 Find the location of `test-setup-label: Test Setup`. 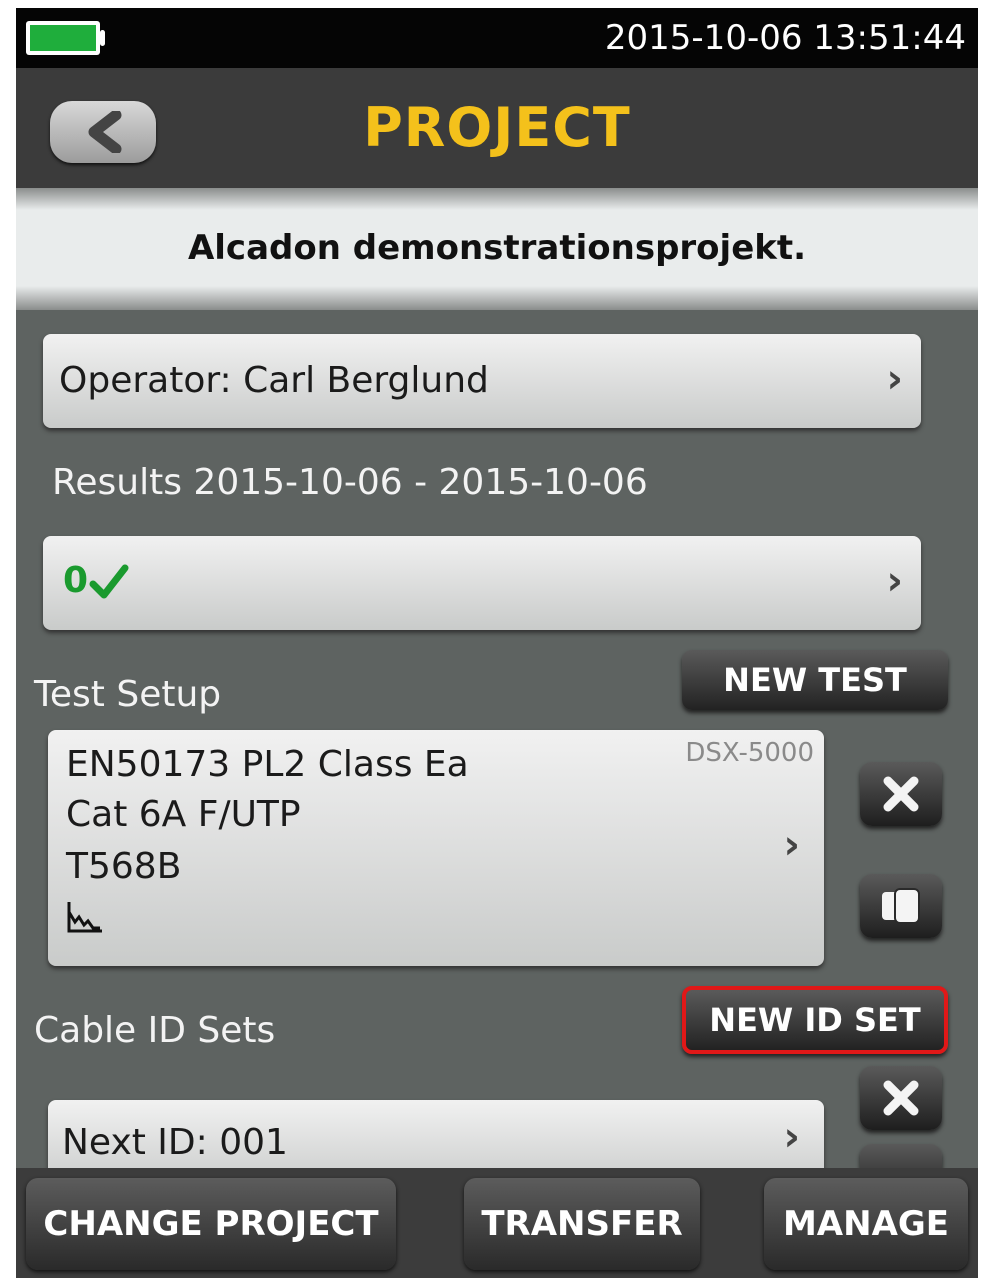

test-setup-label: Test Setup is located at coordinates (128, 694).